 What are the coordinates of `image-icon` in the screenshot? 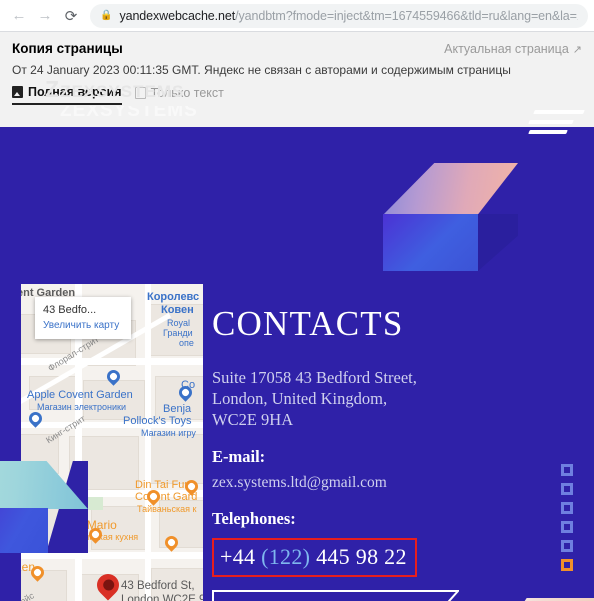 It's located at (17, 92).